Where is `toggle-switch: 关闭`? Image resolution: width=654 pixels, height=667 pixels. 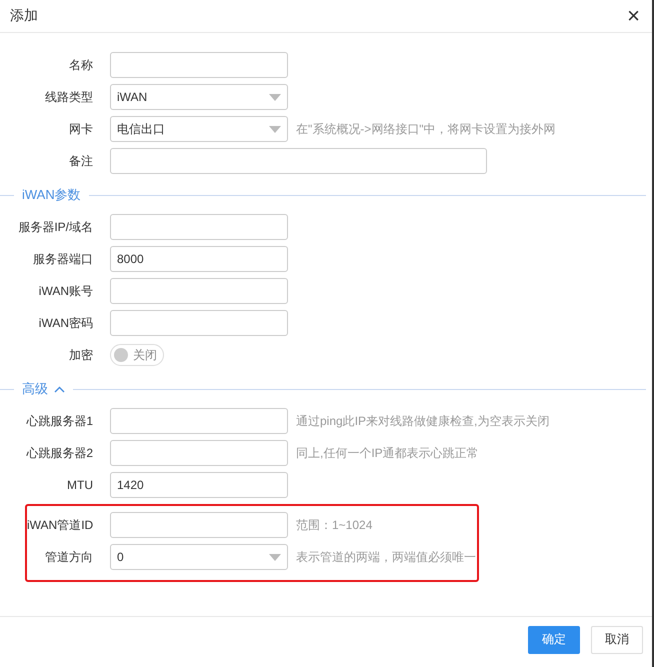
toggle-switch: 关闭 is located at coordinates (137, 355).